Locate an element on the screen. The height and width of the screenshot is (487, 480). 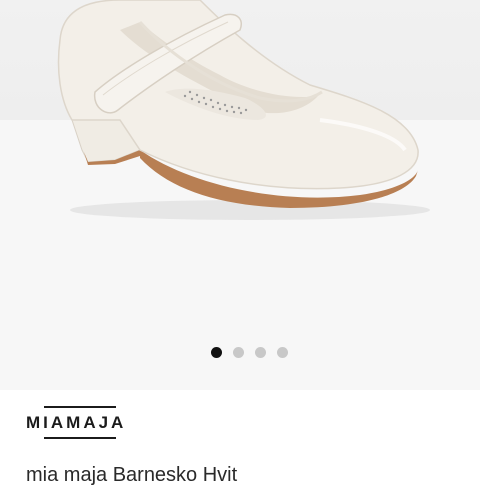
brand-logo-rule-bottom is located at coordinates (80, 438).